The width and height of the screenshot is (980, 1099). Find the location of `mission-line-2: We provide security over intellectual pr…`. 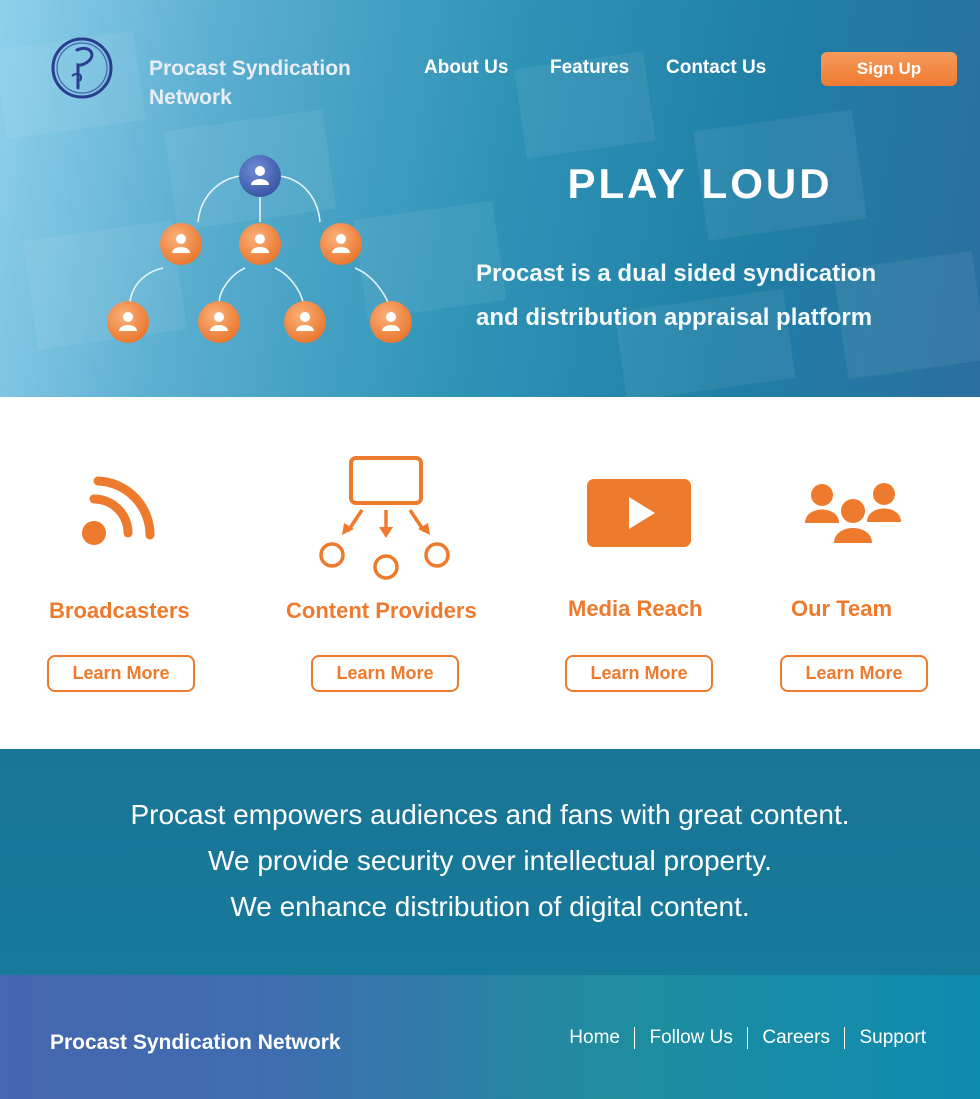

mission-line-2: We provide security over intellectual pr… is located at coordinates (490, 860).